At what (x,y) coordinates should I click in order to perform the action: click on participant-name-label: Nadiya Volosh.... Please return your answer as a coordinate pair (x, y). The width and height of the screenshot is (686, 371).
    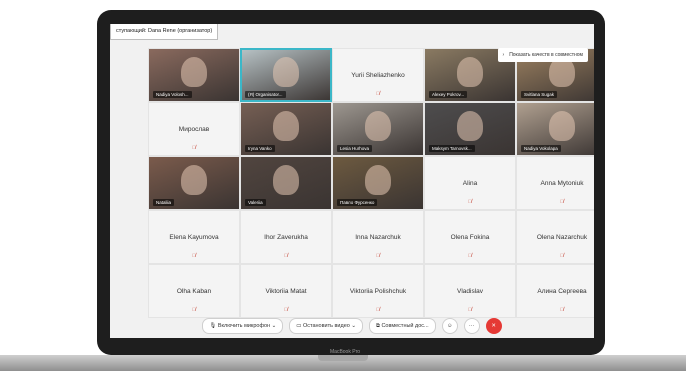
    Looking at the image, I should click on (172, 94).